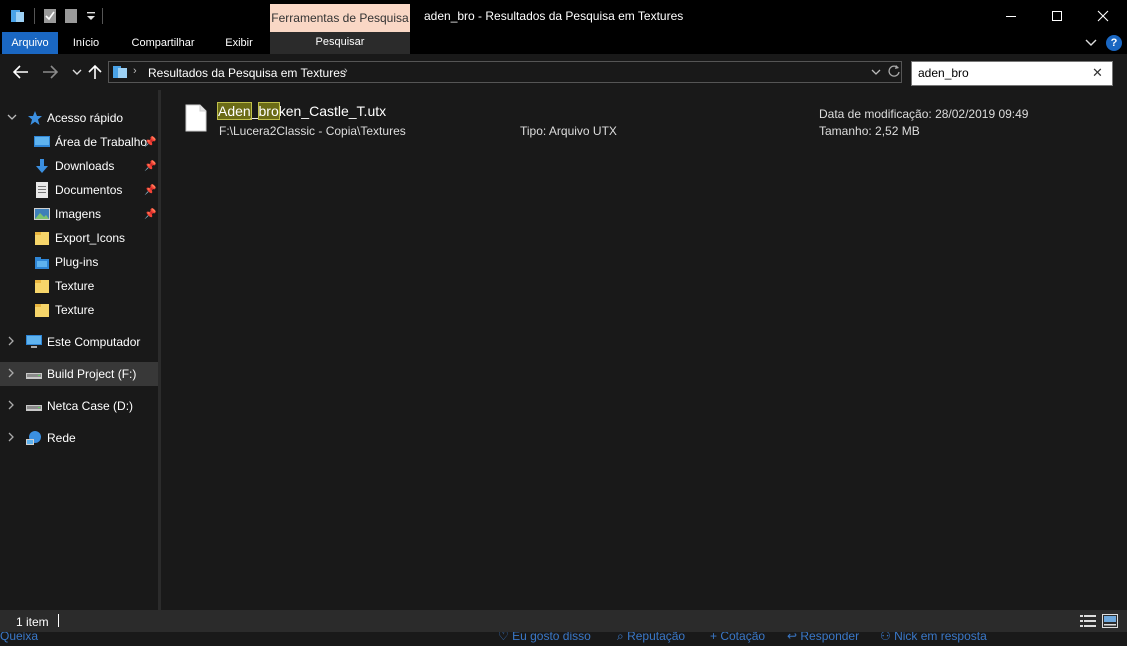 The width and height of the screenshot is (1127, 646). Describe the element at coordinates (1011, 16) in the screenshot. I see `minimize-icon` at that location.